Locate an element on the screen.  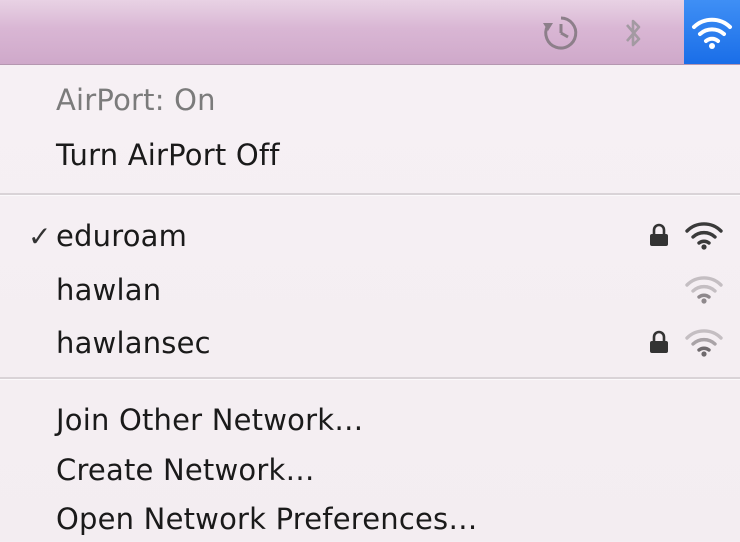
network-name: eduroam is located at coordinates (122, 236).